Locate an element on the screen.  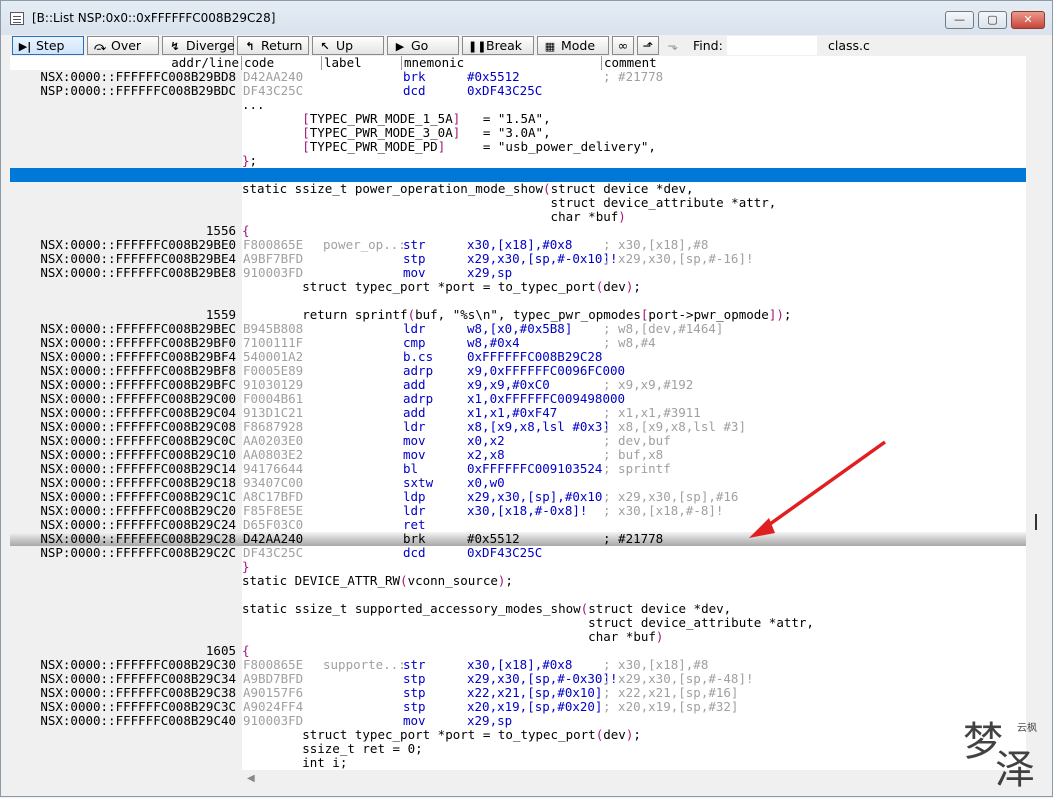
red-arrow-line is located at coordinates (824, 485).